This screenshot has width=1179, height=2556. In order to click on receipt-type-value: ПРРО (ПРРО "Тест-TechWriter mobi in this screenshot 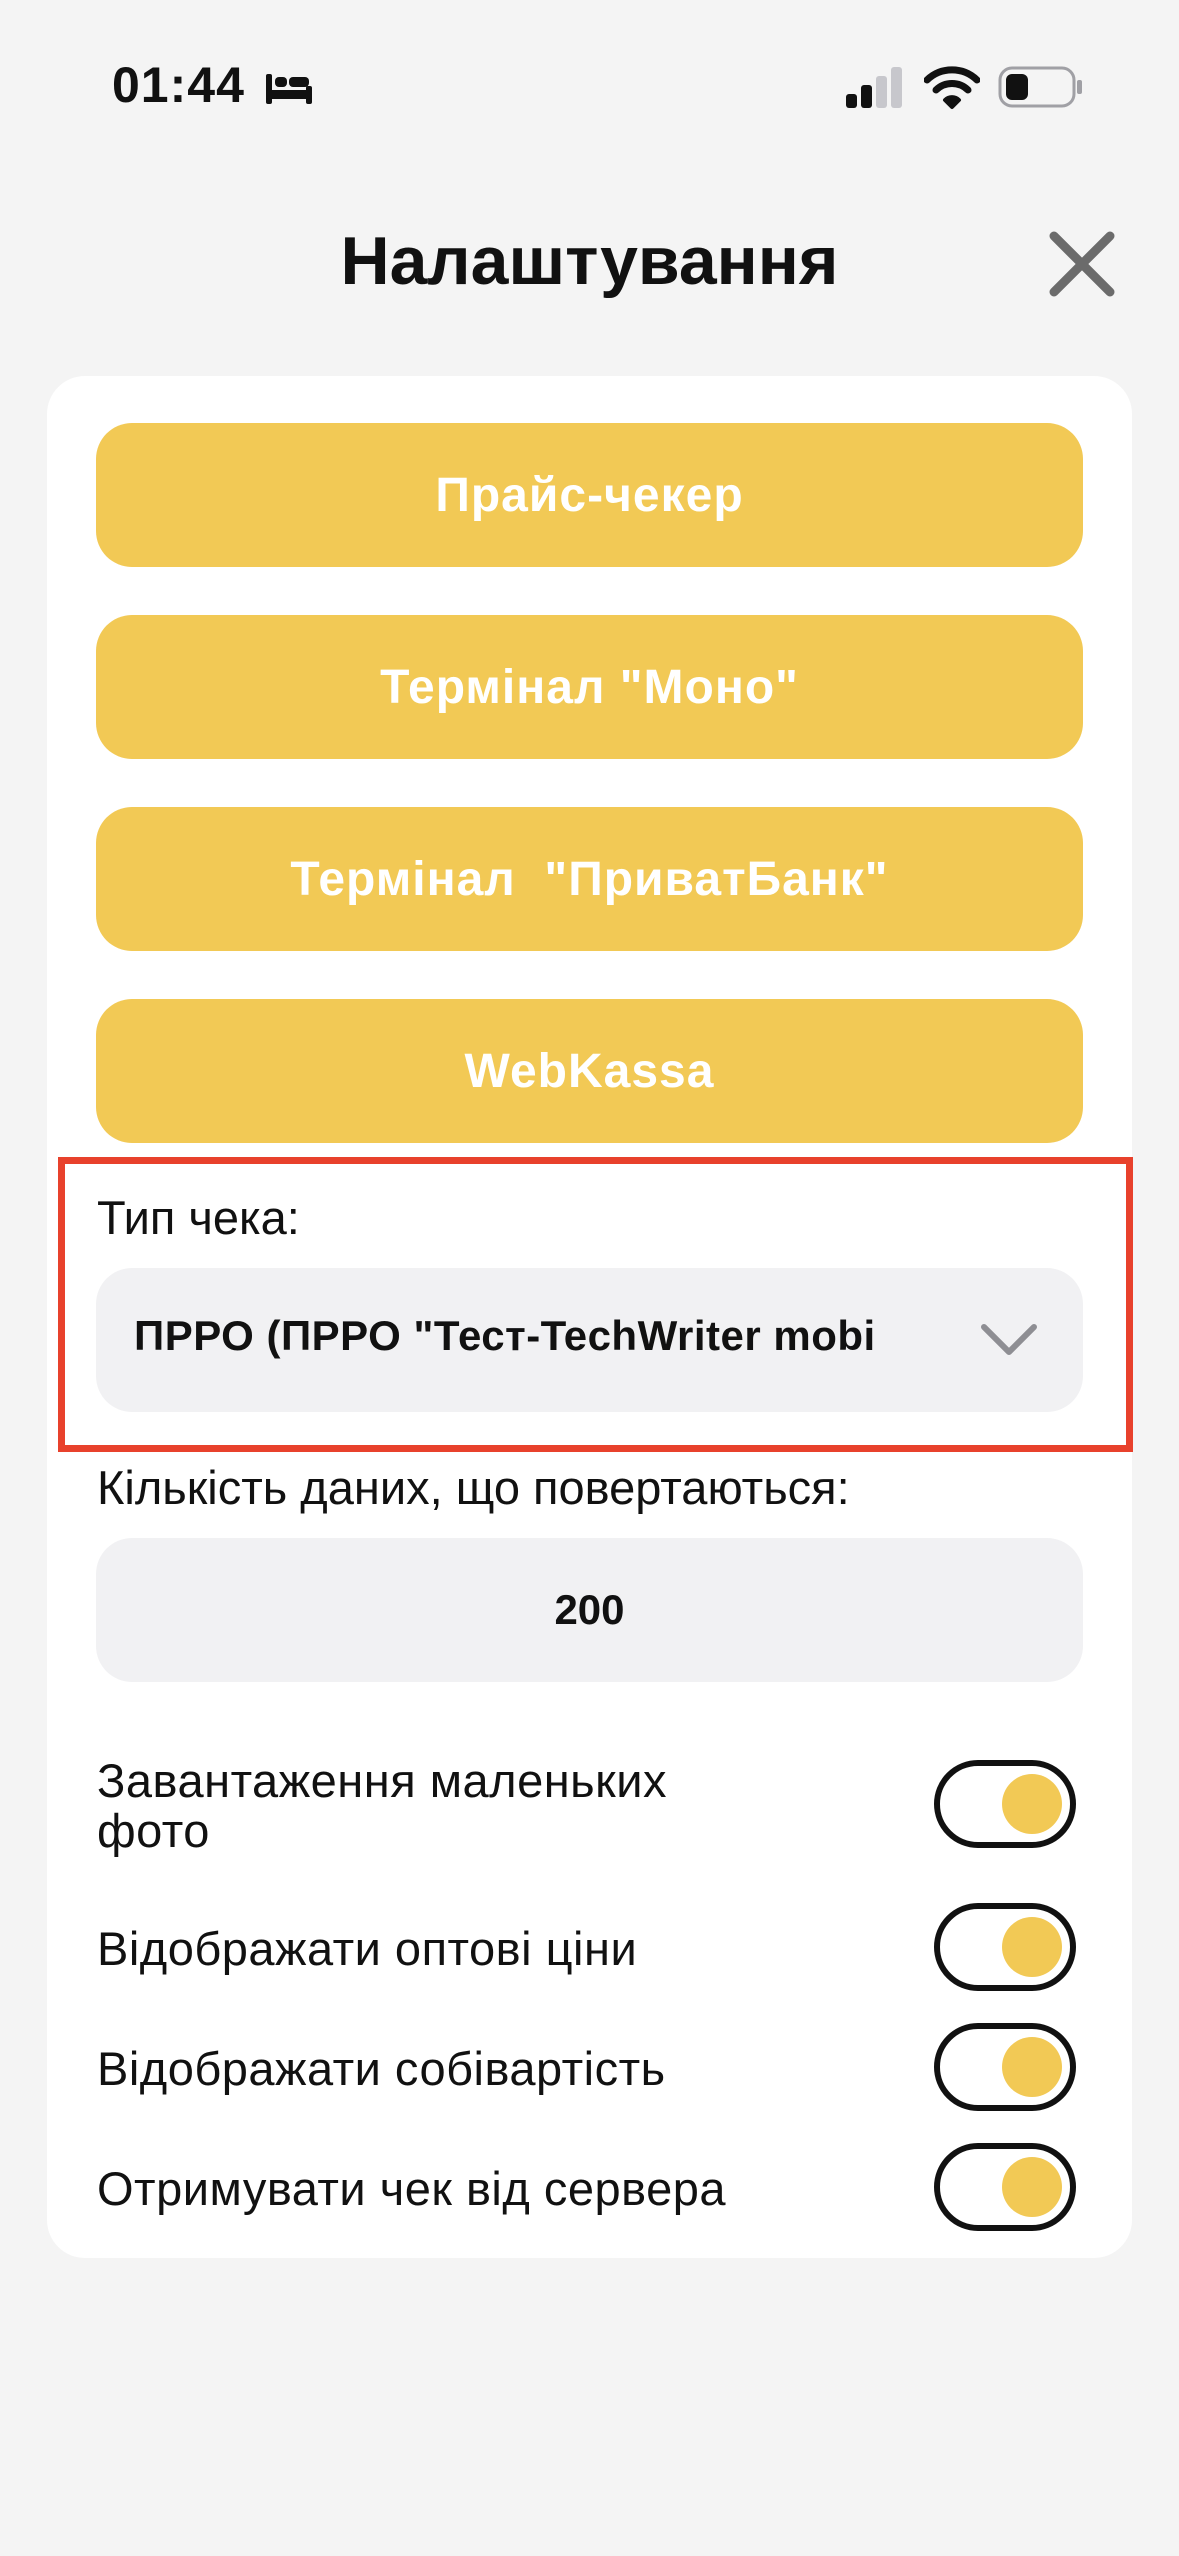, I will do `click(505, 1335)`.